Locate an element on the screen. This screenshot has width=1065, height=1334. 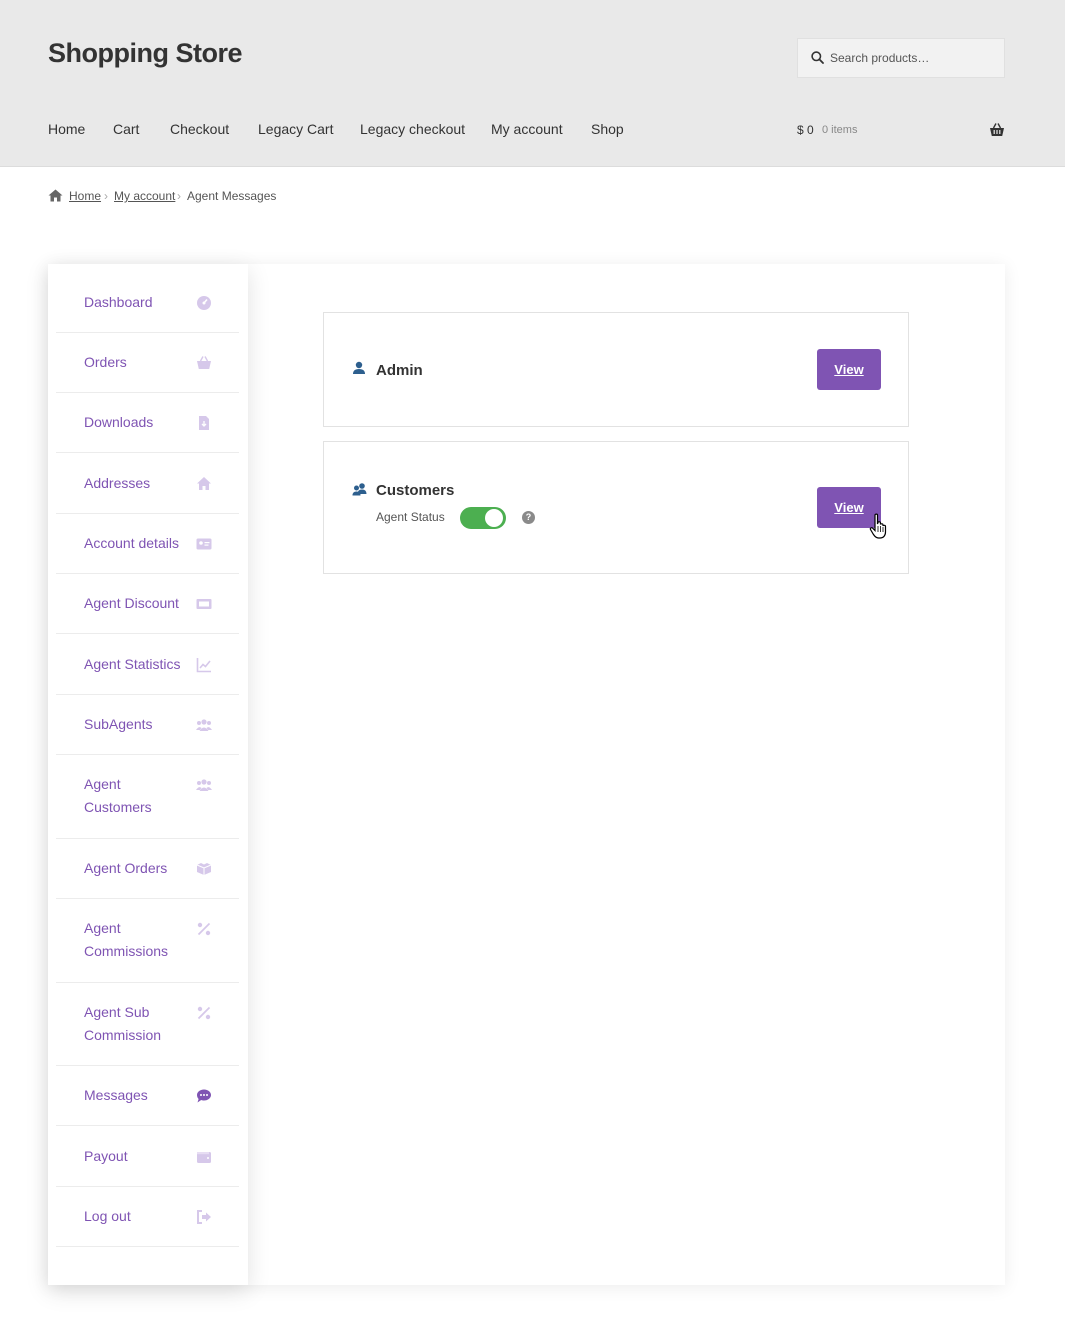
sidebar-item-subagents: SubAgents is located at coordinates (147, 725).